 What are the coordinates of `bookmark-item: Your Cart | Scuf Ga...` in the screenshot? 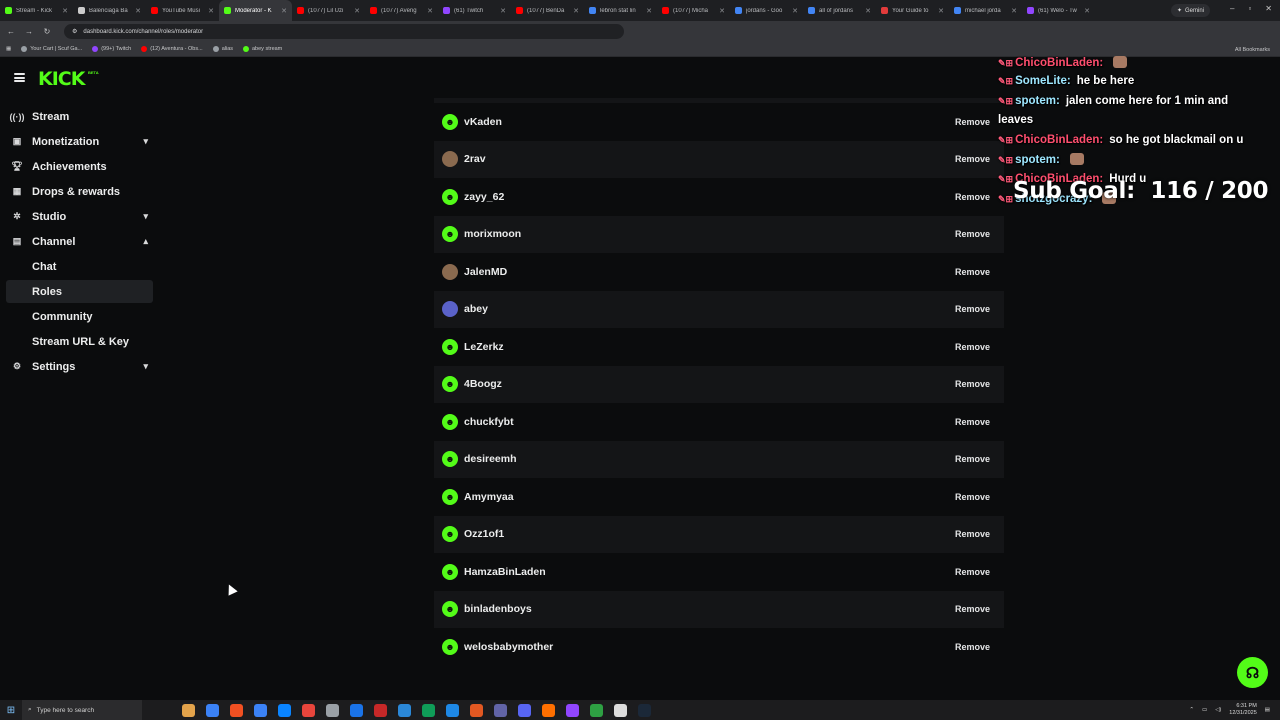 It's located at (51, 49).